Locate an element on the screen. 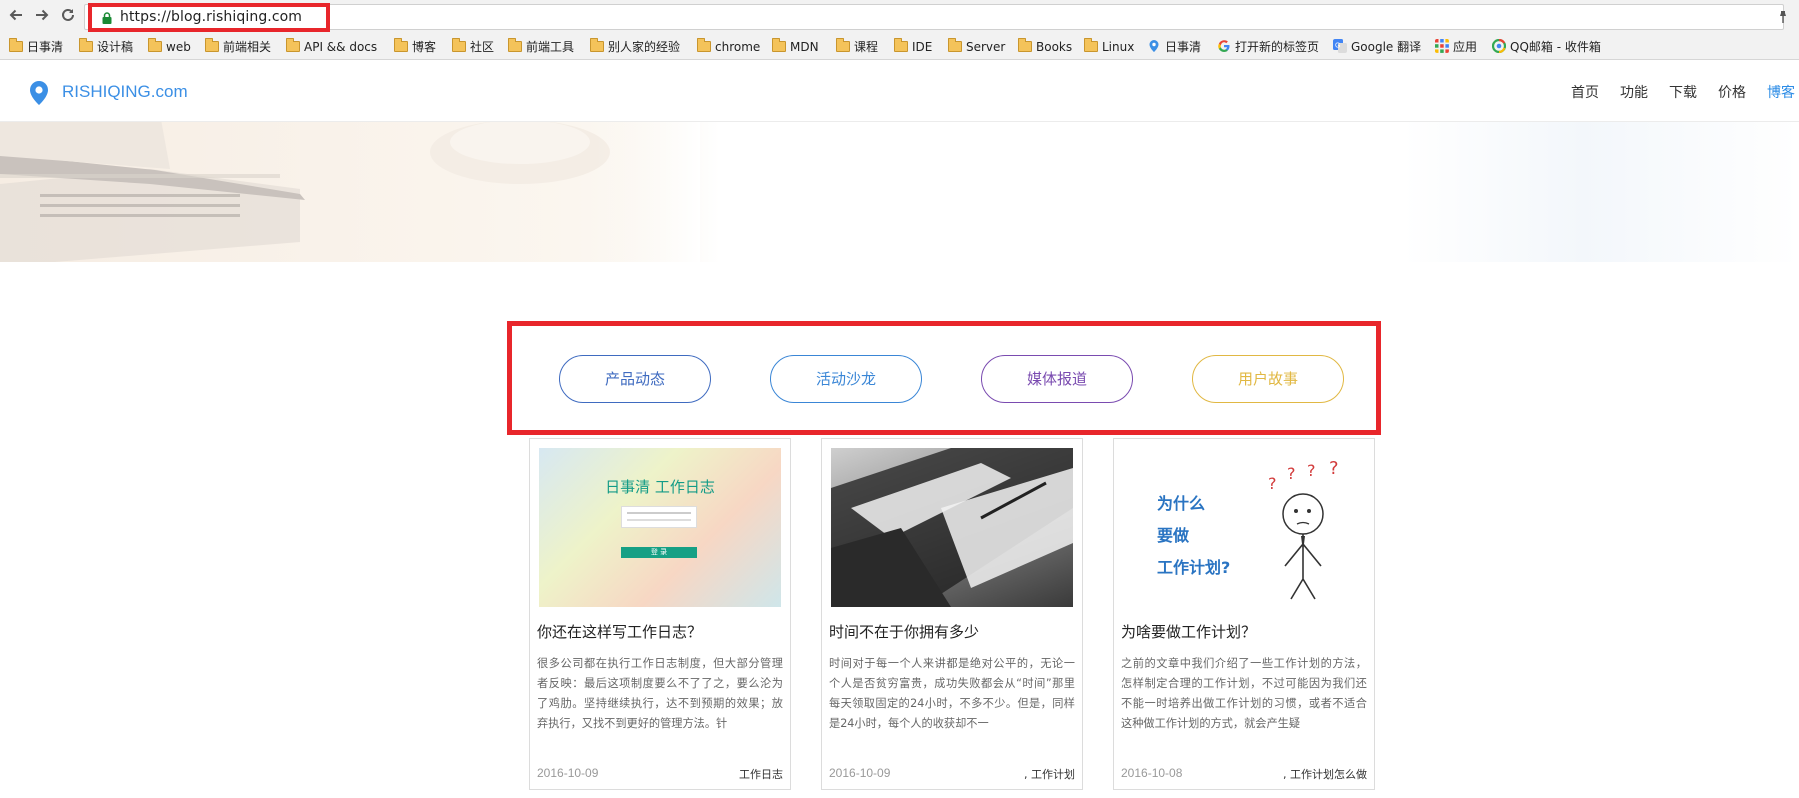  bookmark-folder: 日事清 is located at coordinates (36, 47).